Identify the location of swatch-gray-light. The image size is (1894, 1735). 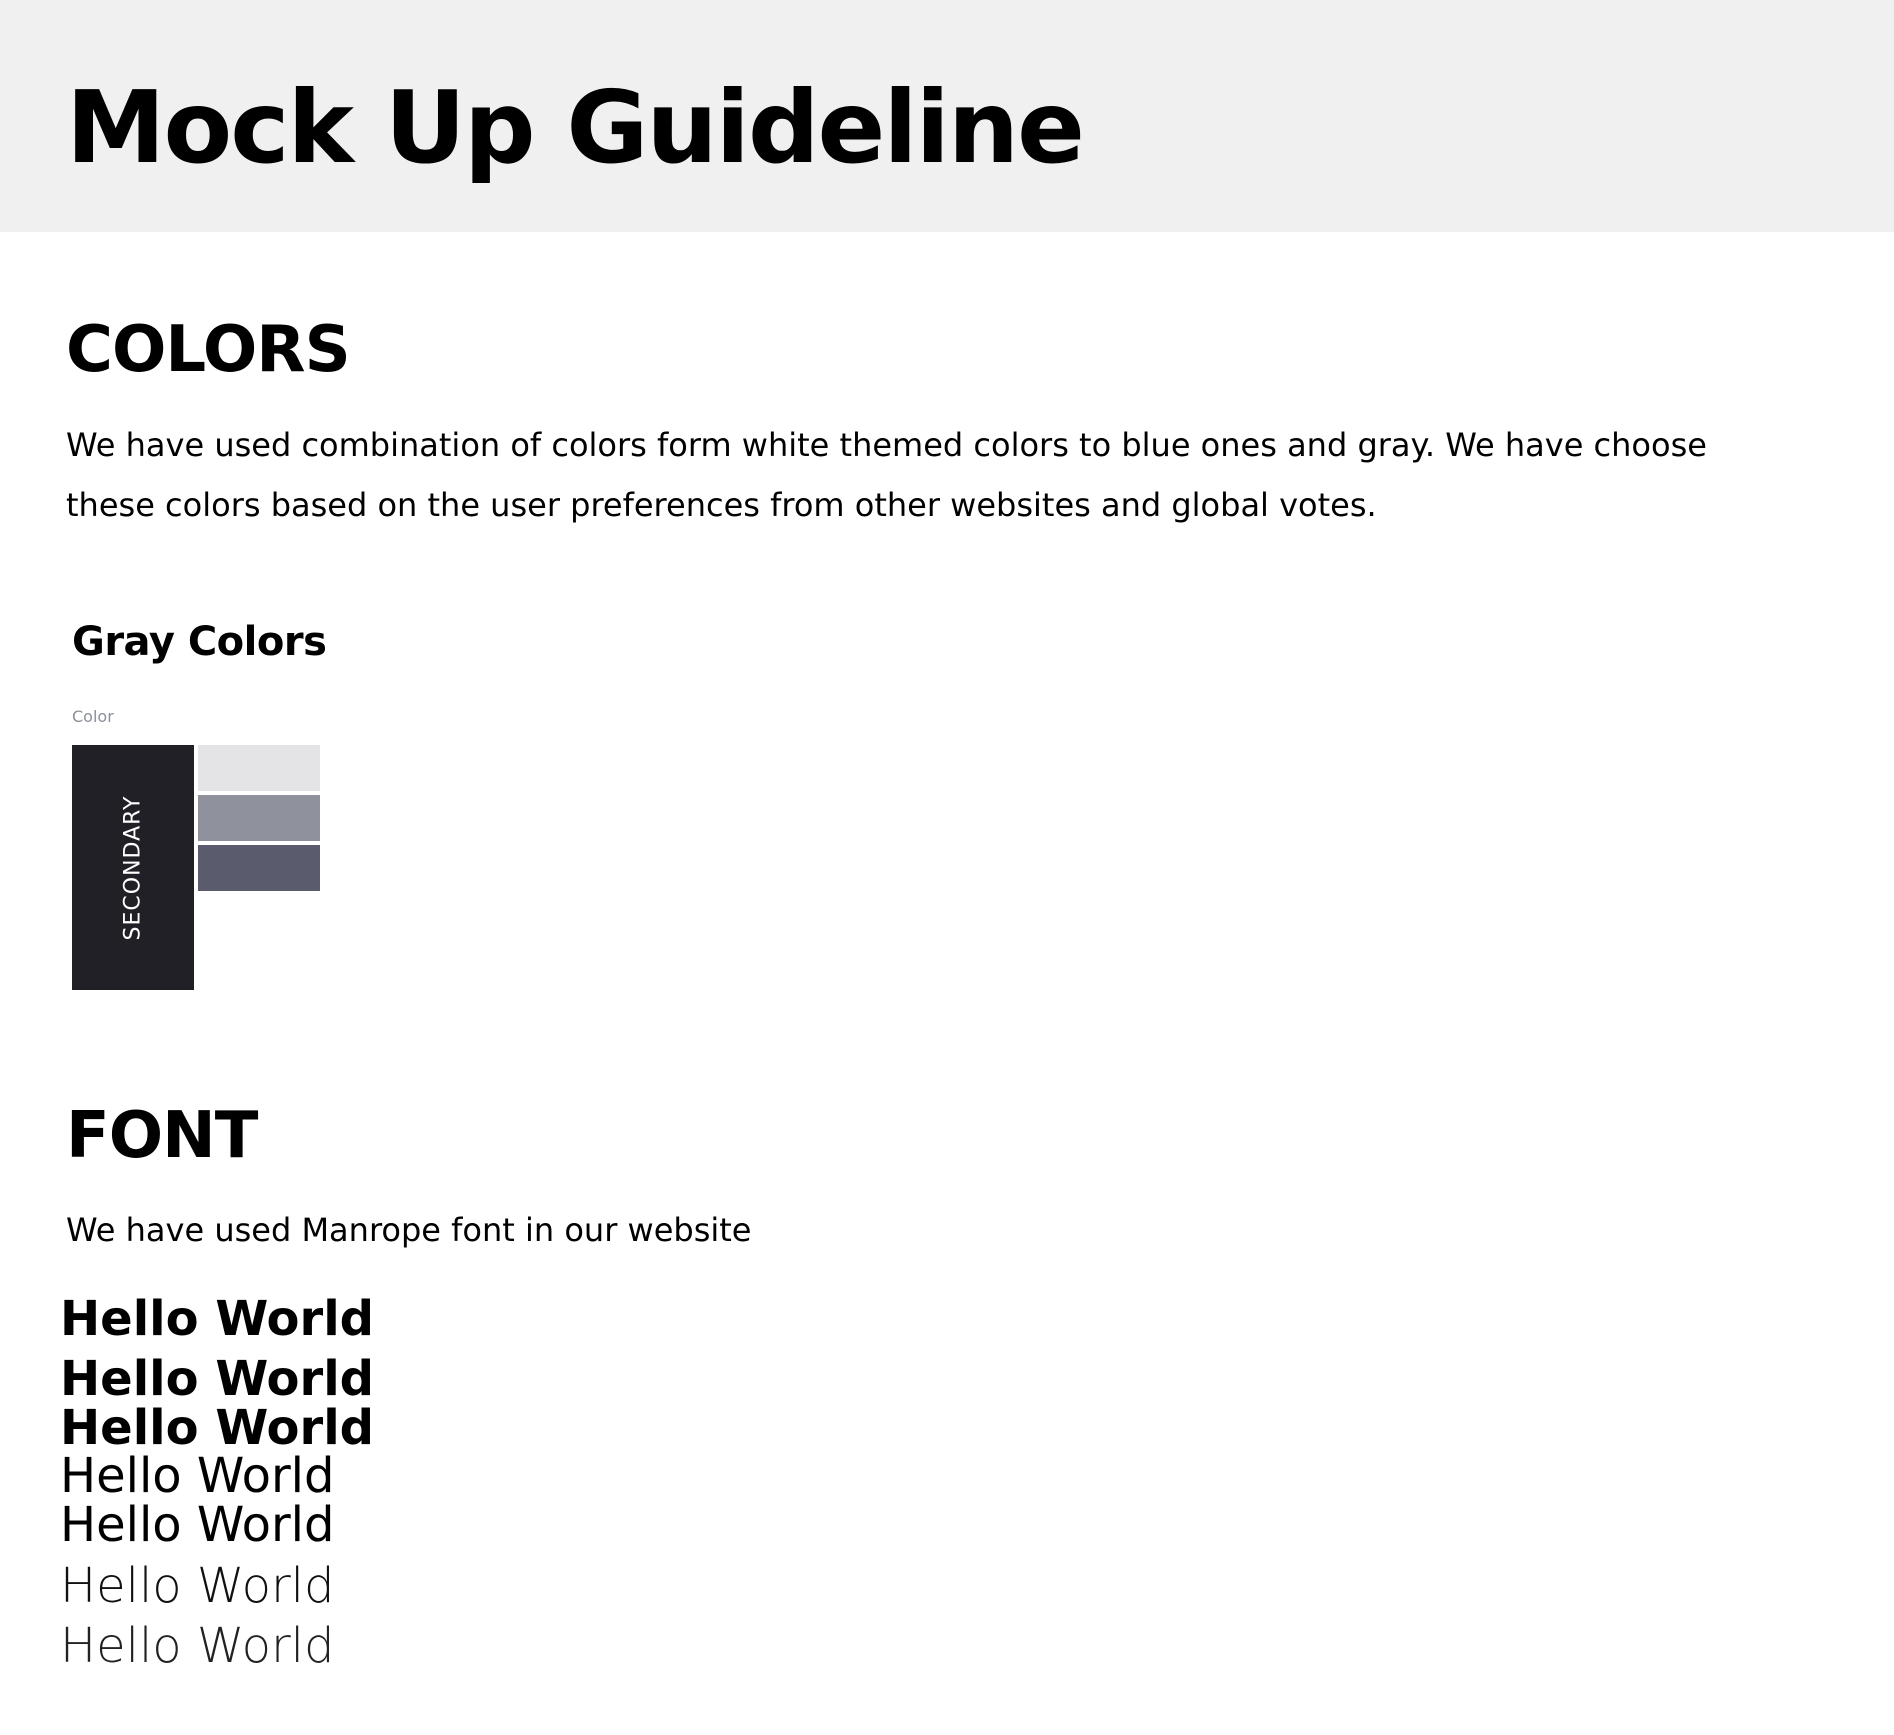
(259, 768).